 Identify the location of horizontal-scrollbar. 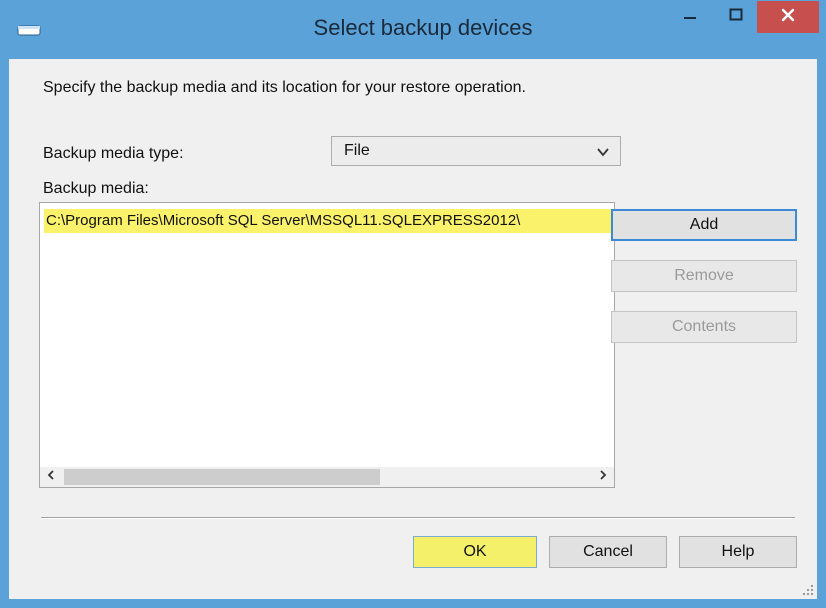
(327, 477).